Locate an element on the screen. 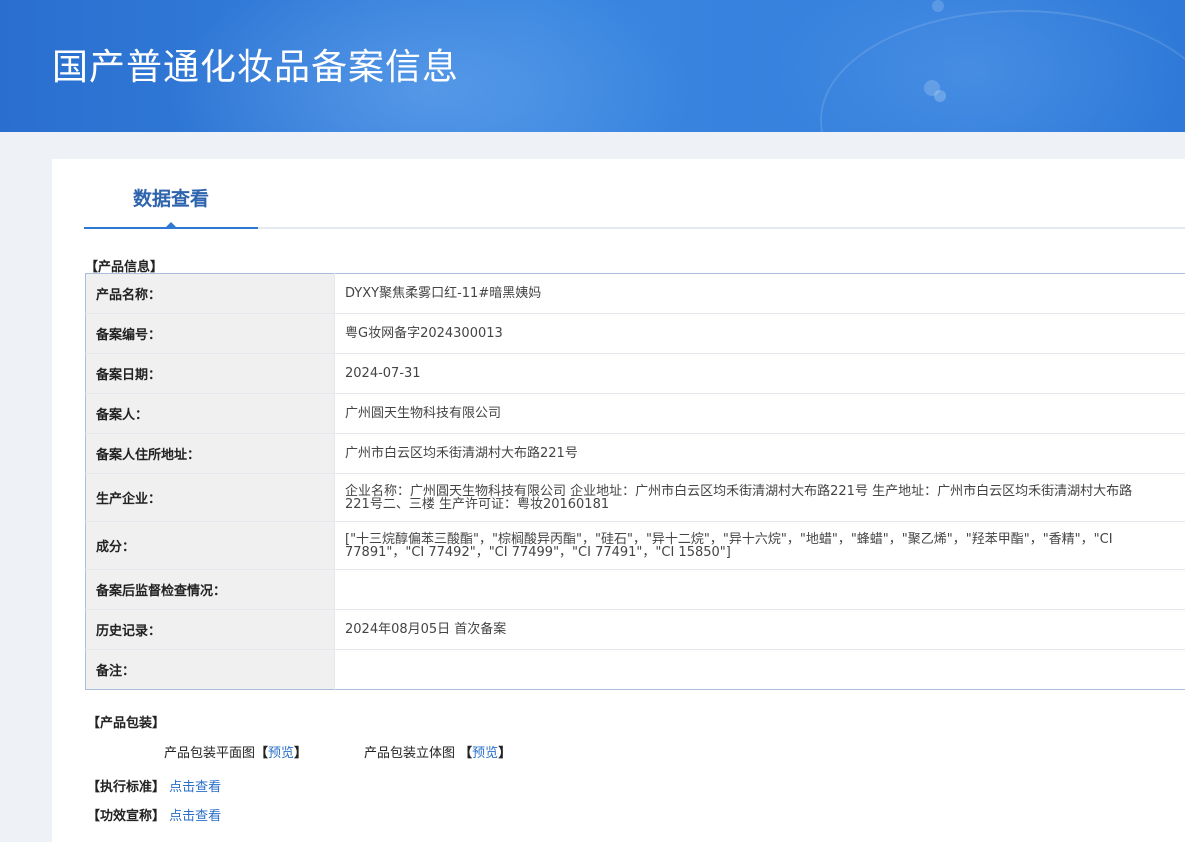  row-label: 备案日期： is located at coordinates (210, 373).